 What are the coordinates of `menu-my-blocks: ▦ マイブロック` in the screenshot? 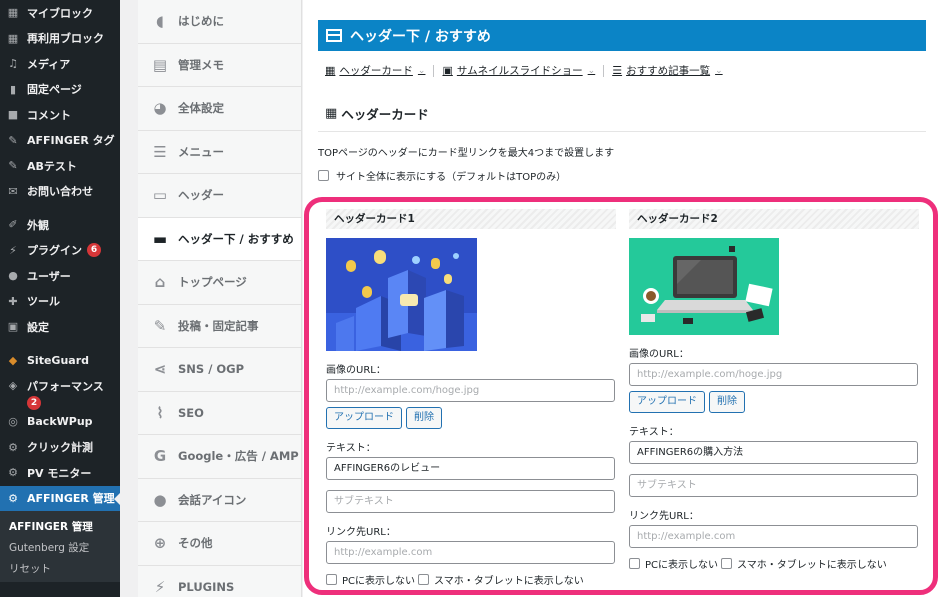 It's located at (60, 13).